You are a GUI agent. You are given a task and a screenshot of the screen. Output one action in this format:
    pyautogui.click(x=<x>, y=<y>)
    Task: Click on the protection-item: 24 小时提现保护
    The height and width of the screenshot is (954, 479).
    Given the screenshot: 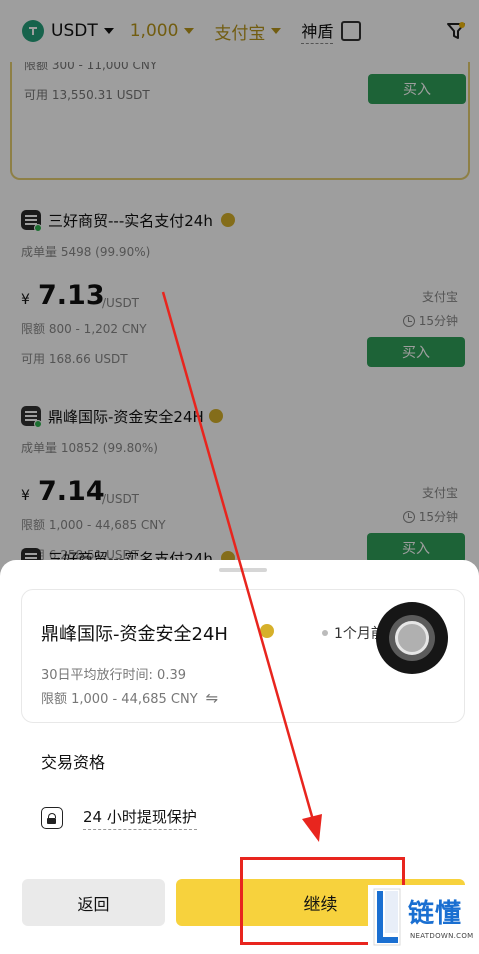 What is the action you would take?
    pyautogui.click(x=119, y=818)
    